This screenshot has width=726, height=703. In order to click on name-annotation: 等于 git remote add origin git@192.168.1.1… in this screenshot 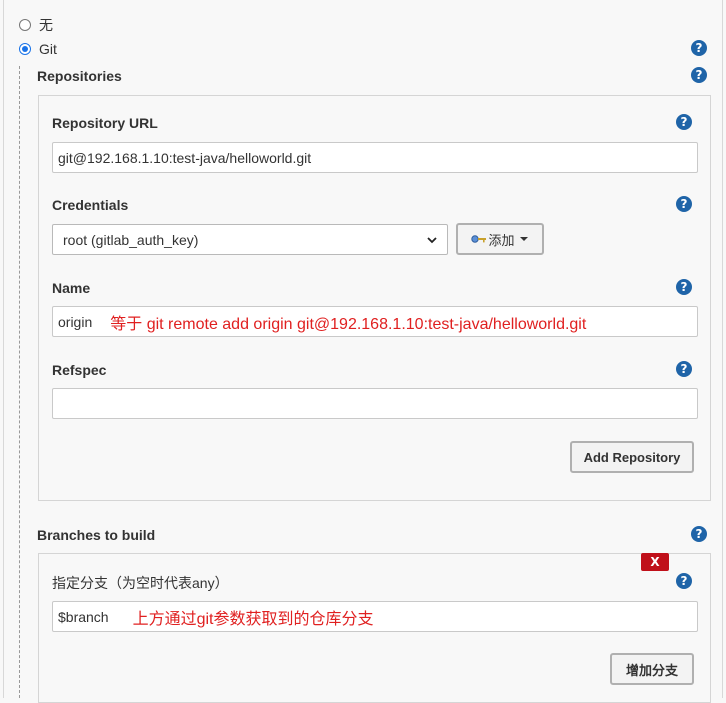, I will do `click(348, 324)`.